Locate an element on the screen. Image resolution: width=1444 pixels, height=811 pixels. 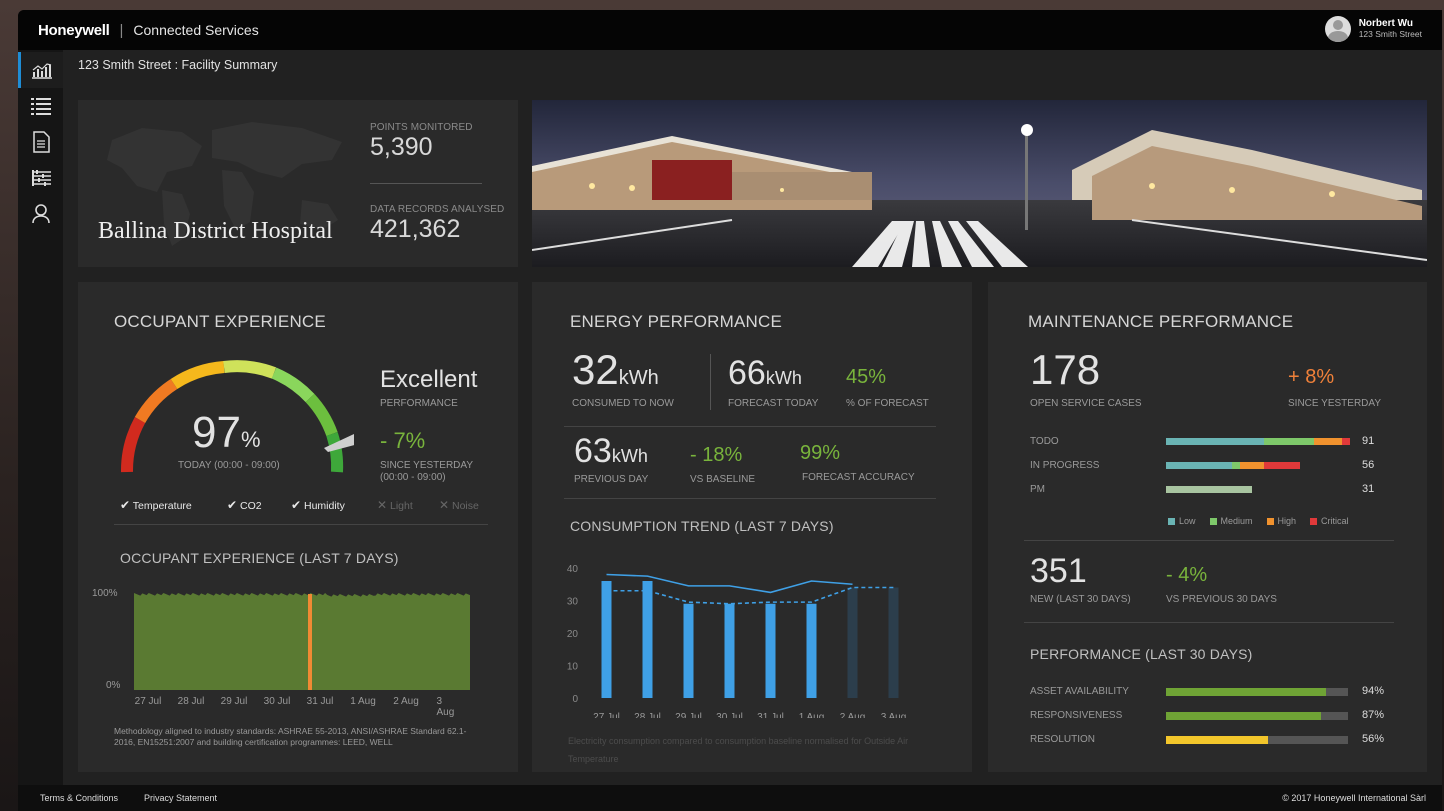
priority-legend: Low Medium High Critical is located at coordinates (1258, 521).